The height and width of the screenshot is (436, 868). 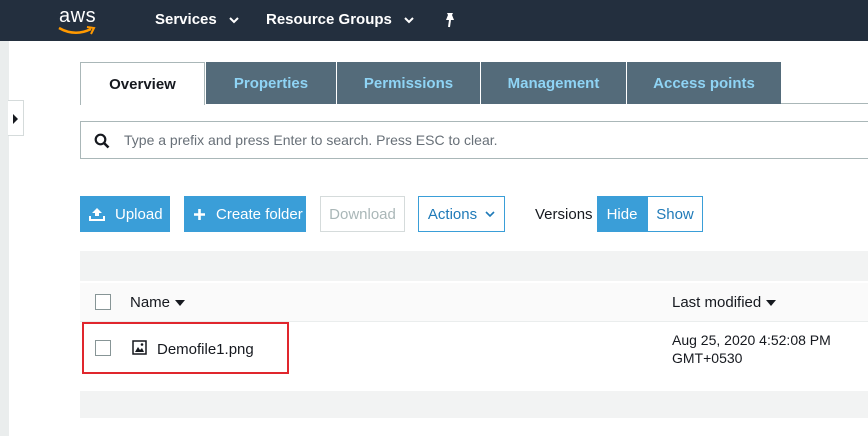 I want to click on highlight-annotation-box, so click(x=185, y=348).